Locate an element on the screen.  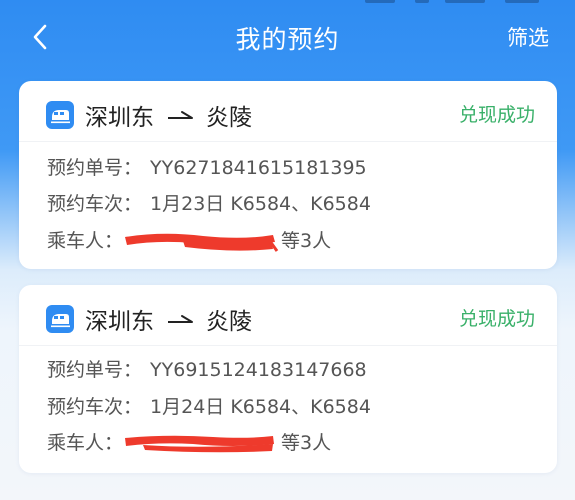
page-title: 我的预约 is located at coordinates (287, 39).